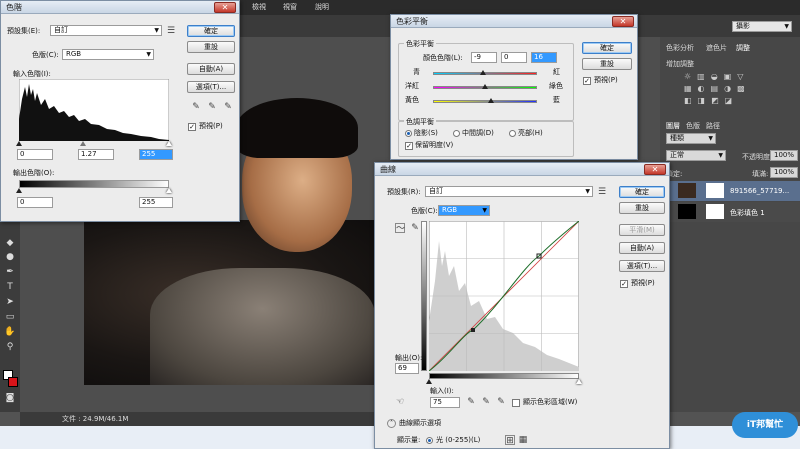 This screenshot has height=449, width=800. What do you see at coordinates (322, 7) in the screenshot?
I see `menu-item-help: 說明` at bounding box center [322, 7].